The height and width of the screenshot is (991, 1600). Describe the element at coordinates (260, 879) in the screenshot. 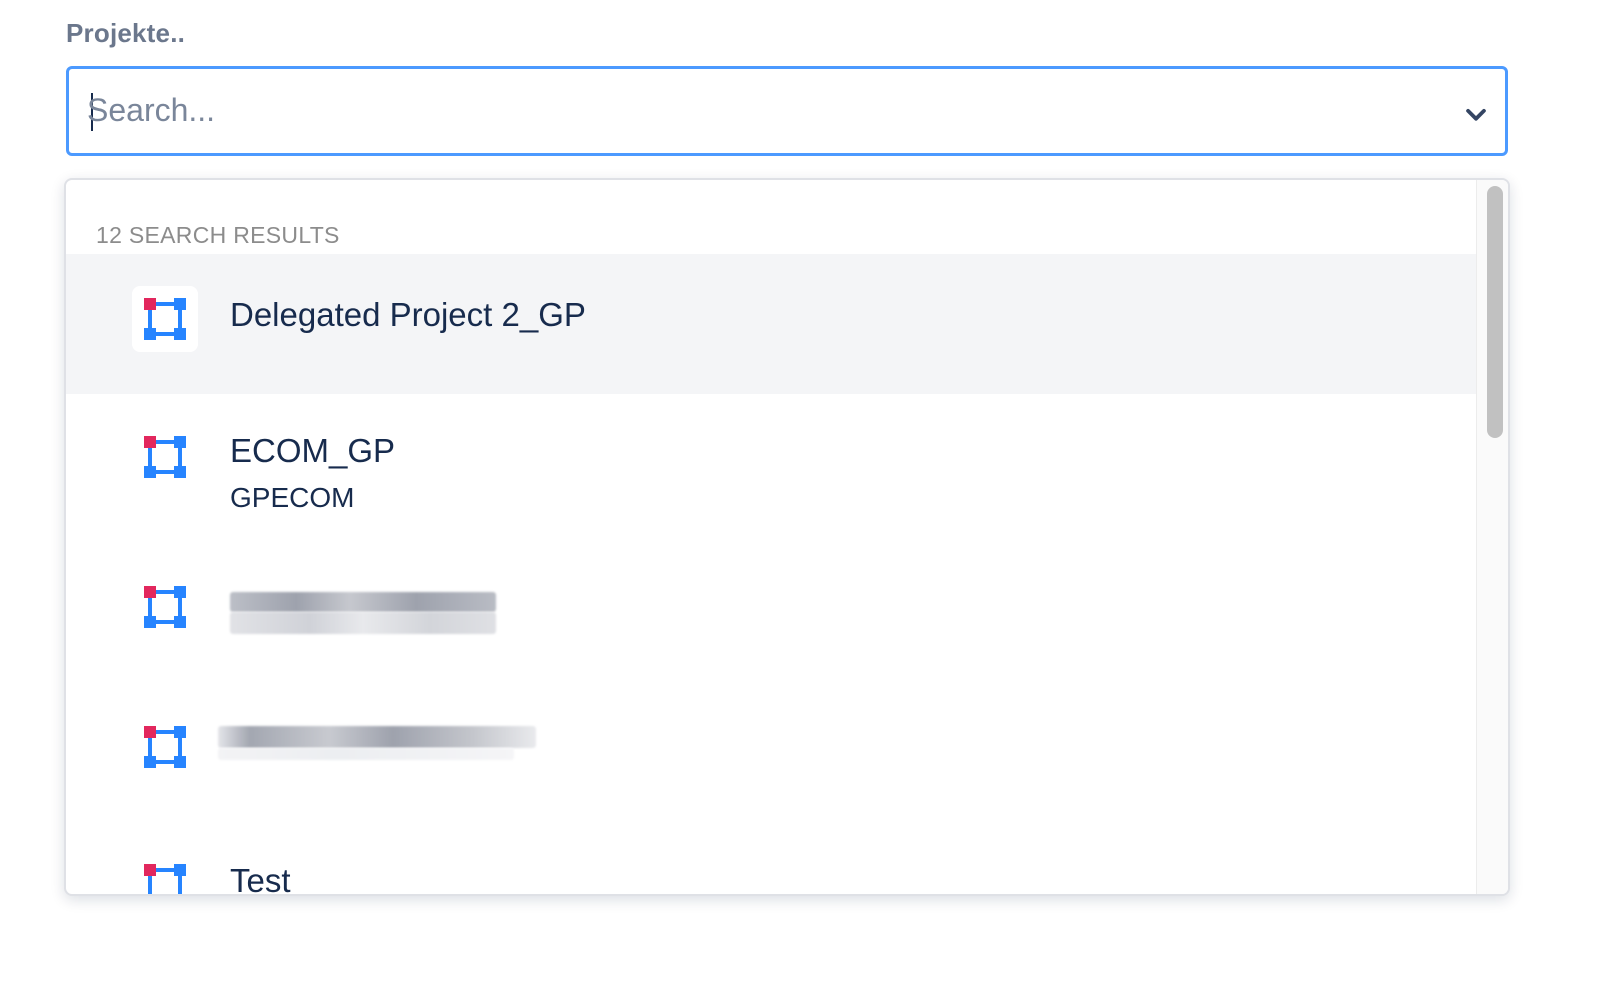

I see `option-title: Test` at that location.